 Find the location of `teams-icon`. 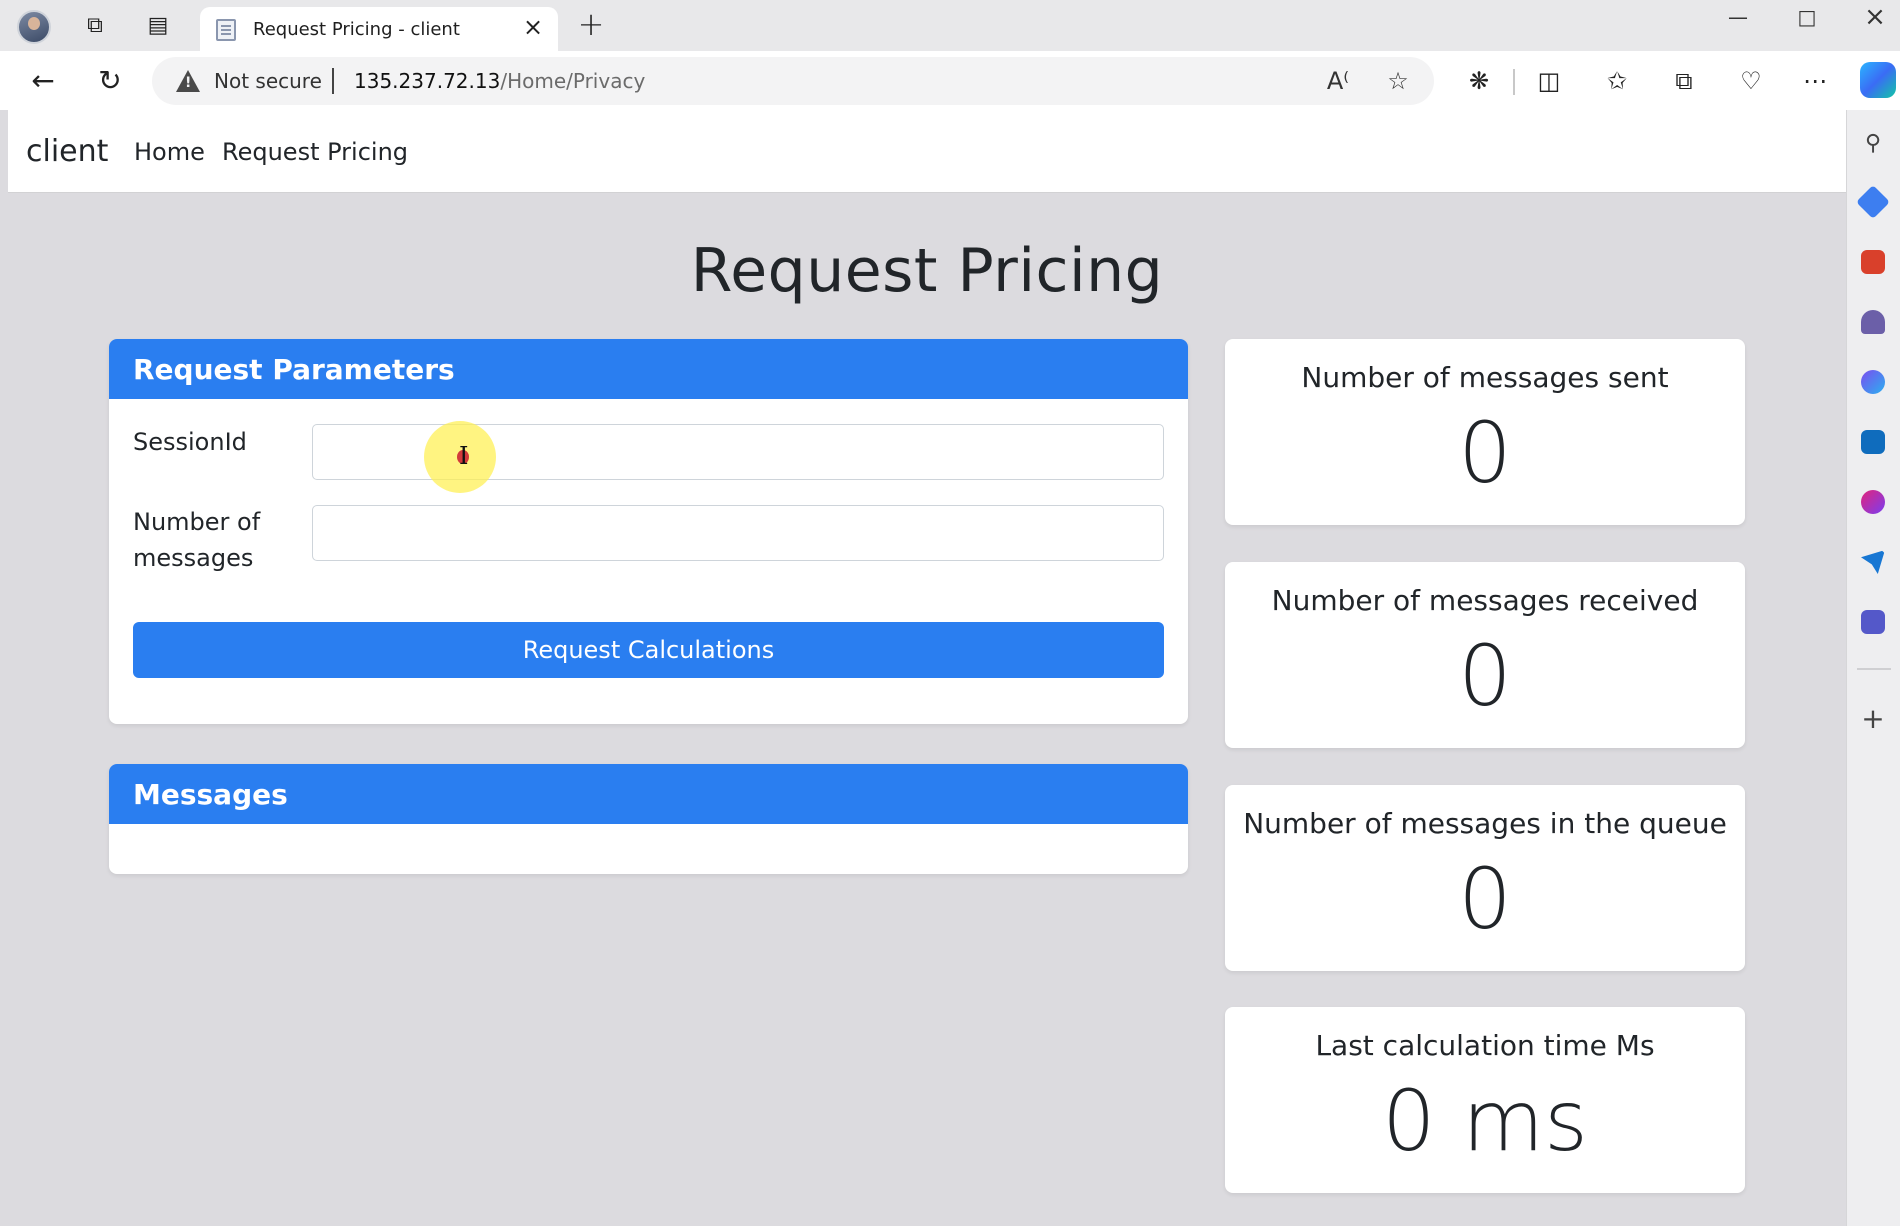

teams-icon is located at coordinates (1873, 622).